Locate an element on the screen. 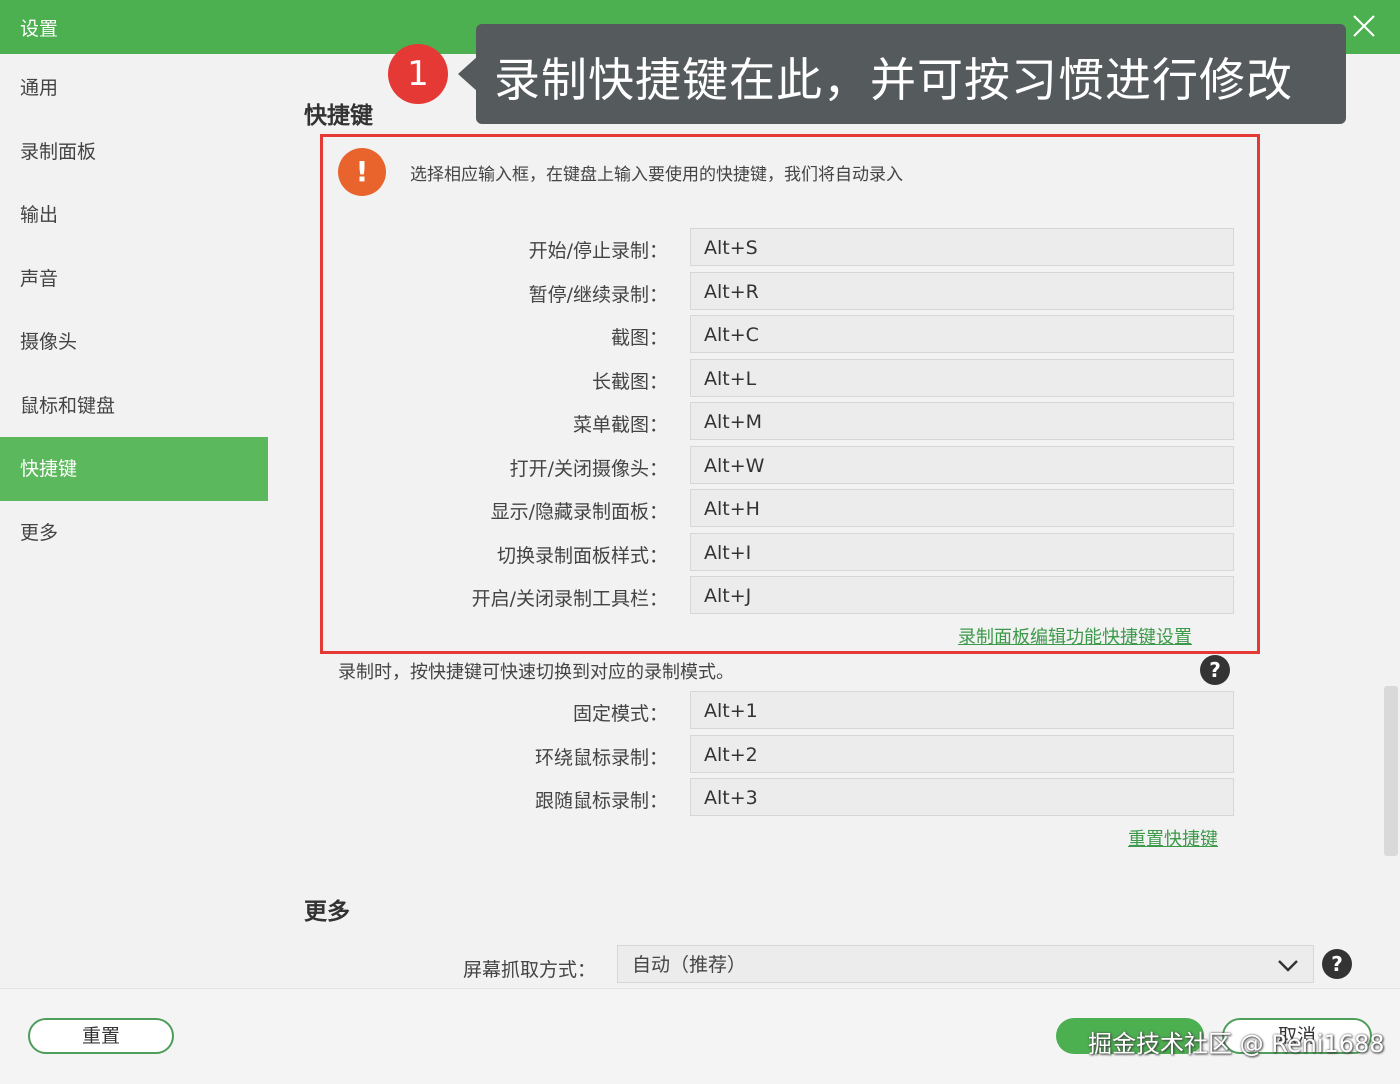 The image size is (1400, 1084). capture-label: 屏幕抓取方式： is located at coordinates (529, 970).